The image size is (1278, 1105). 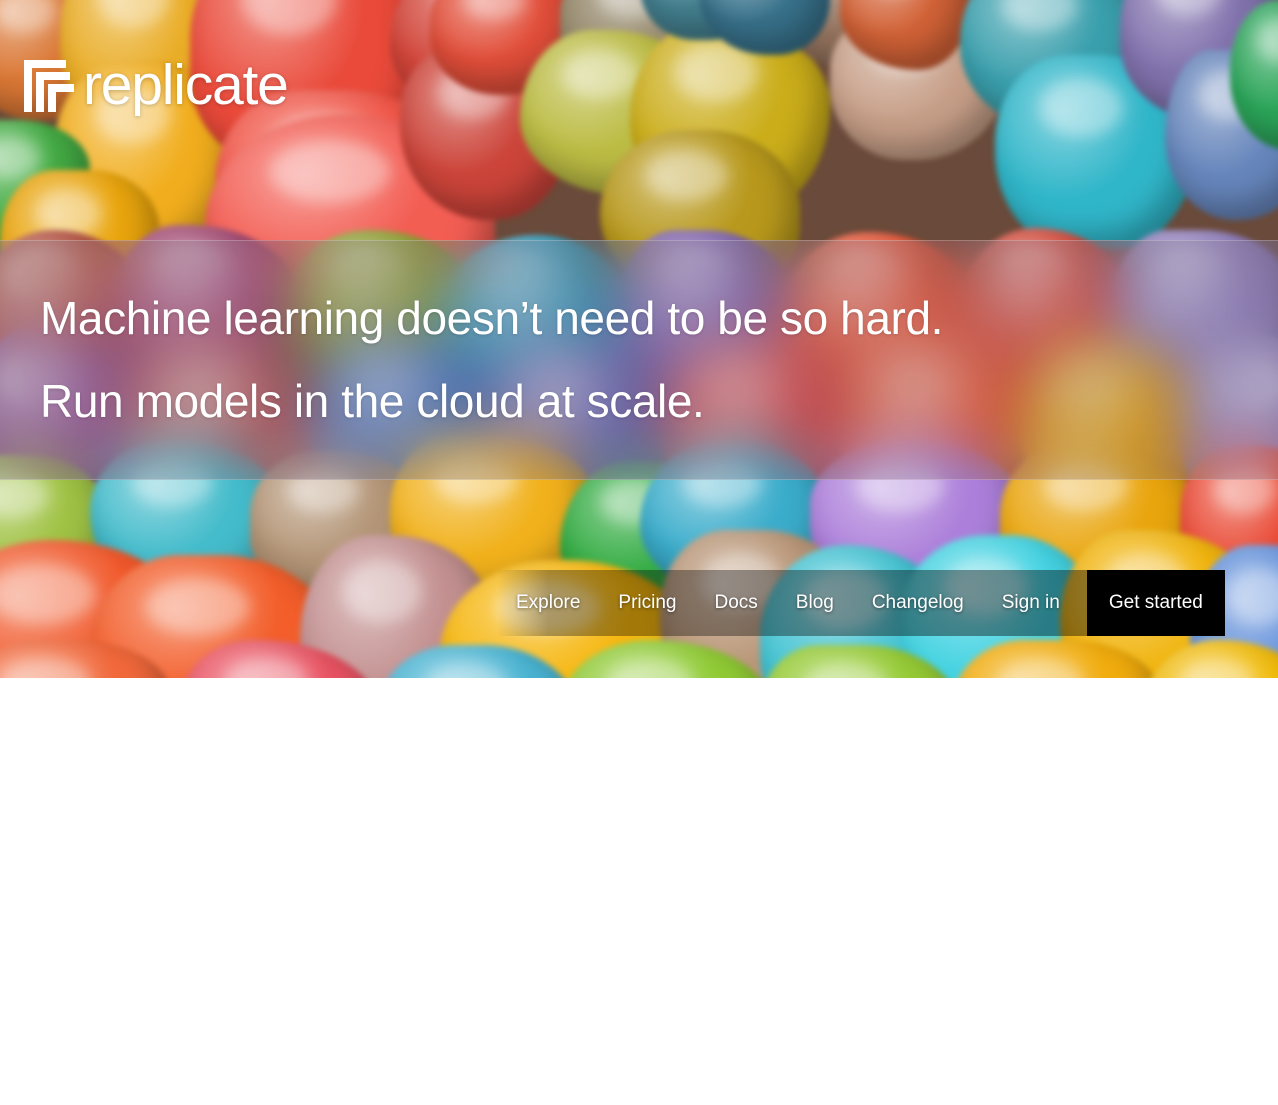 I want to click on nav-link-sign-in: Sign in, so click(x=1031, y=603).